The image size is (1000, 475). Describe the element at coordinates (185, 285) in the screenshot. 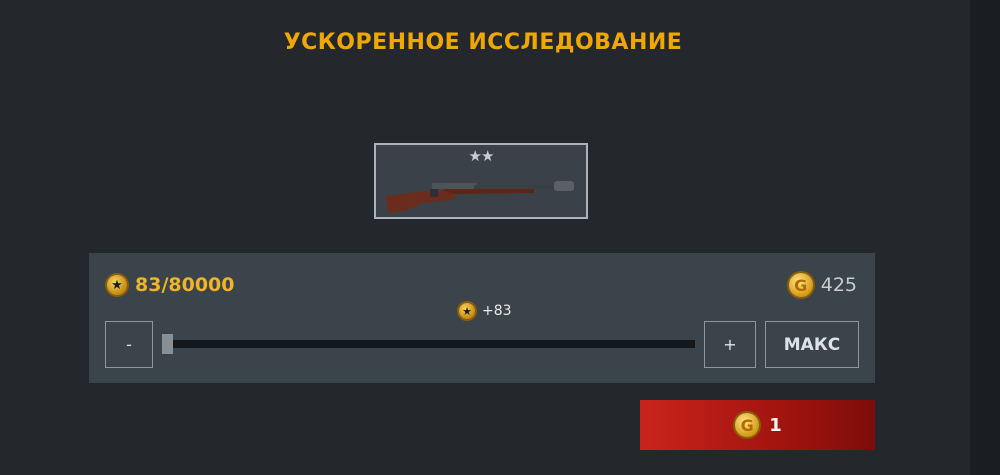

I see `xp-value: 83/80000` at that location.